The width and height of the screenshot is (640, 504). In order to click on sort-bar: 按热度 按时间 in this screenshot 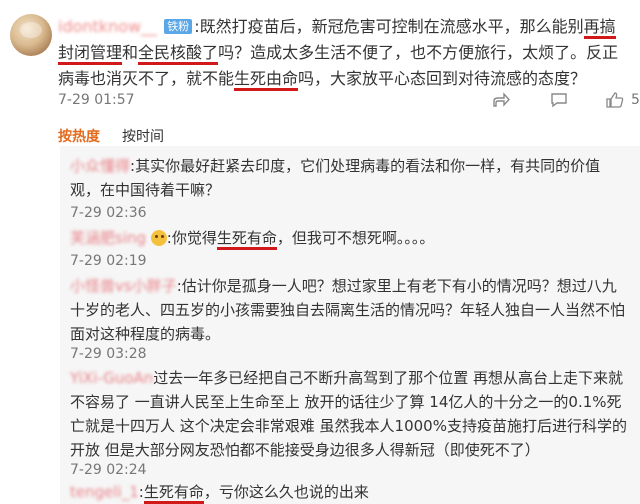, I will do `click(338, 137)`.